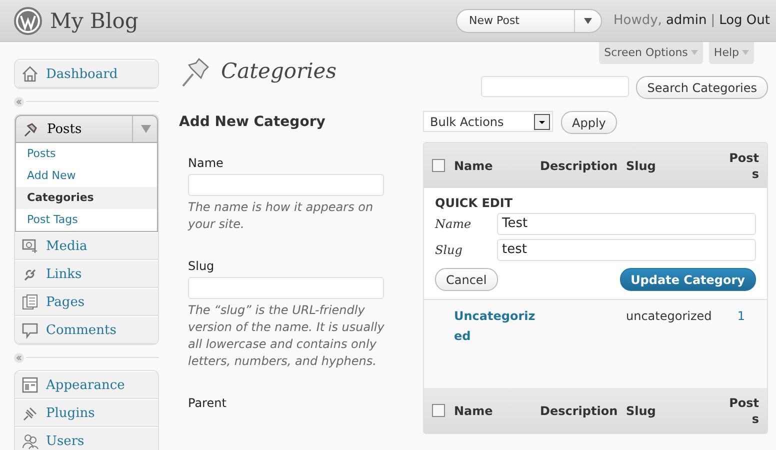 The width and height of the screenshot is (776, 450). Describe the element at coordinates (86, 154) in the screenshot. I see `submenu-item: Posts` at that location.